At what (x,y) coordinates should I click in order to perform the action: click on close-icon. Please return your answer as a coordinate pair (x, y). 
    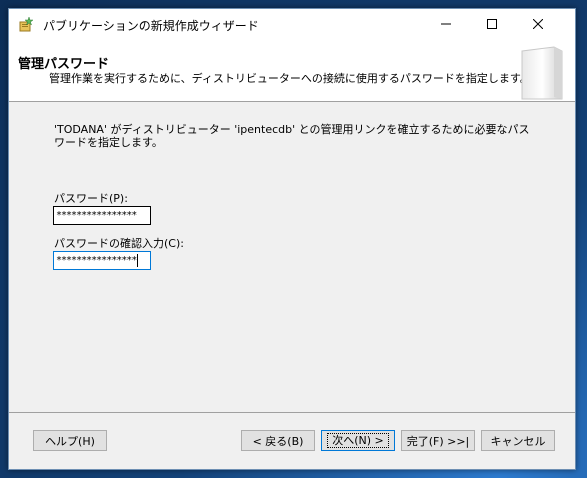
    Looking at the image, I should click on (538, 24).